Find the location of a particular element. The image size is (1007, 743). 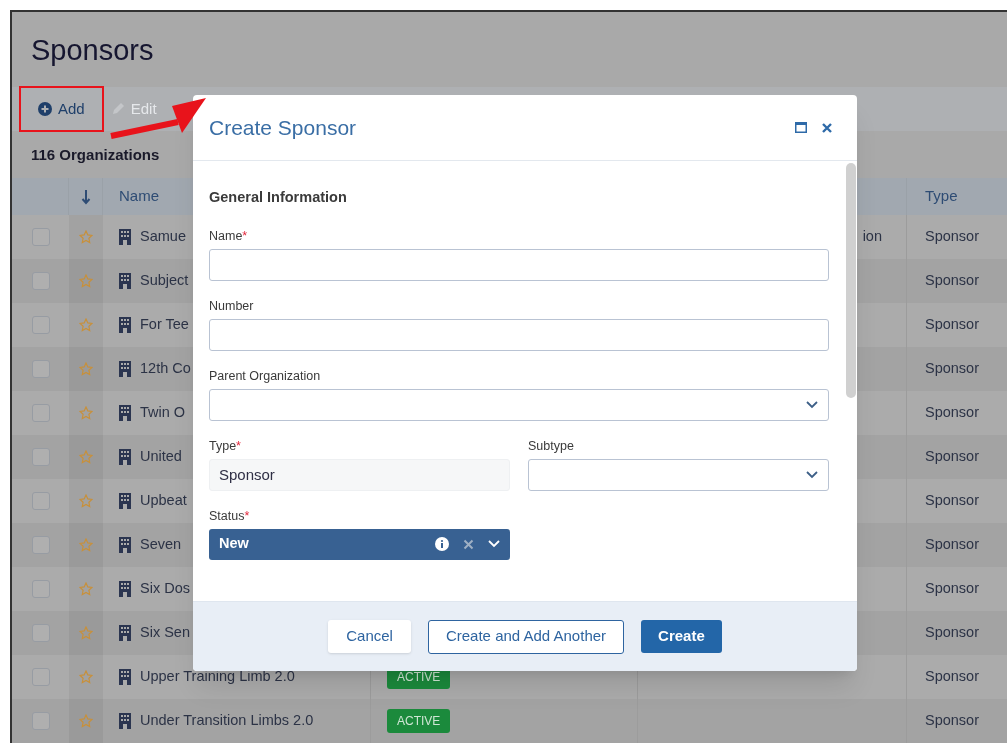

organization-name: United is located at coordinates (161, 457).